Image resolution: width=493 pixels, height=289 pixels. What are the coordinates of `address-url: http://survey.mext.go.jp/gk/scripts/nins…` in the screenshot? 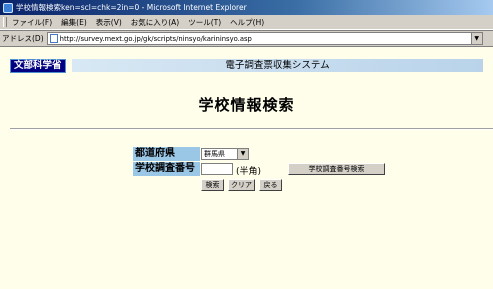 It's located at (156, 39).